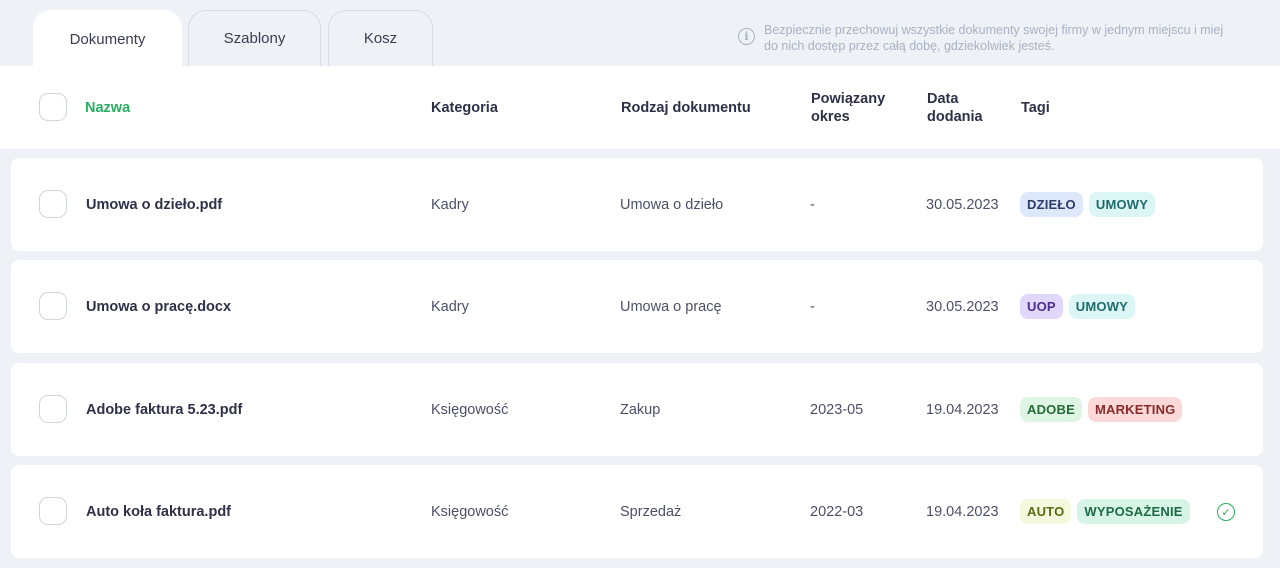 The height and width of the screenshot is (568, 1280). What do you see at coordinates (671, 306) in the screenshot?
I see `row-doc-type: Umowa o pracę` at bounding box center [671, 306].